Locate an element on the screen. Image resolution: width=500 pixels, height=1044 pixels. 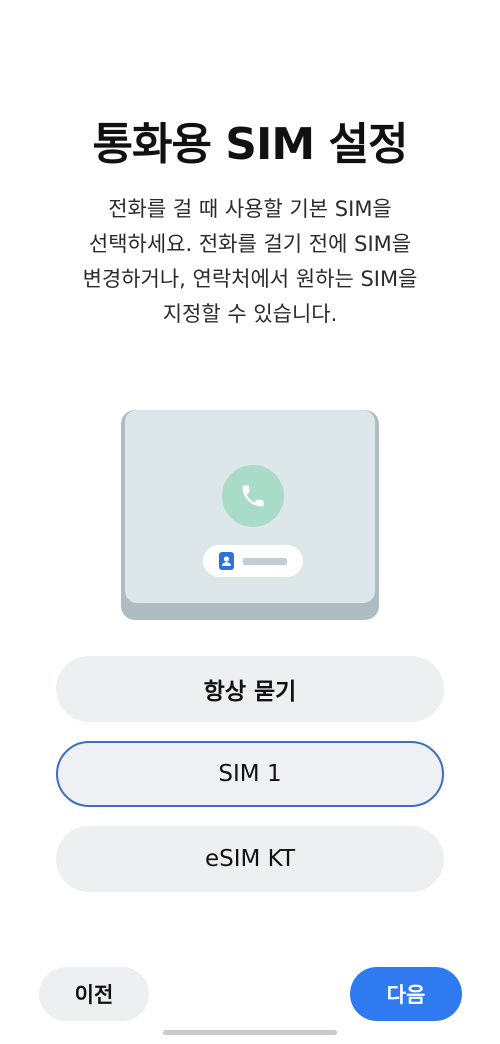
previous-button: 이전 is located at coordinates (94, 994).